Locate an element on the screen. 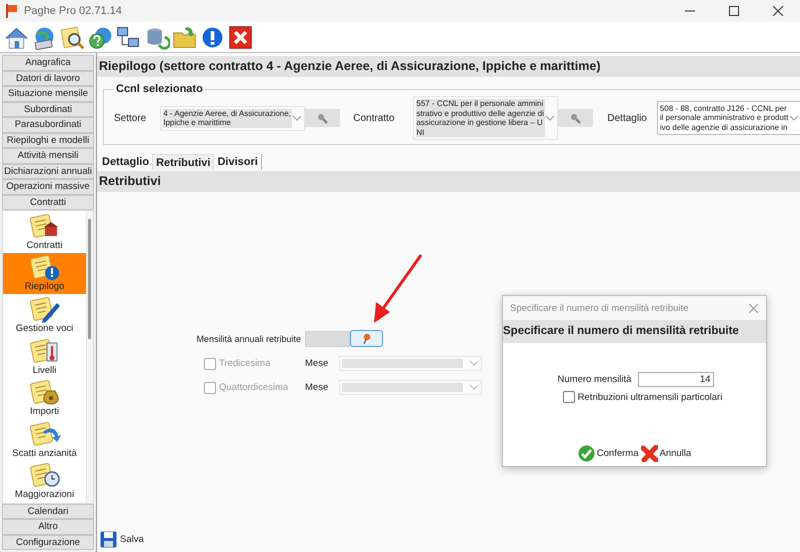 The image size is (800, 552). x-icon is located at coordinates (649, 453).